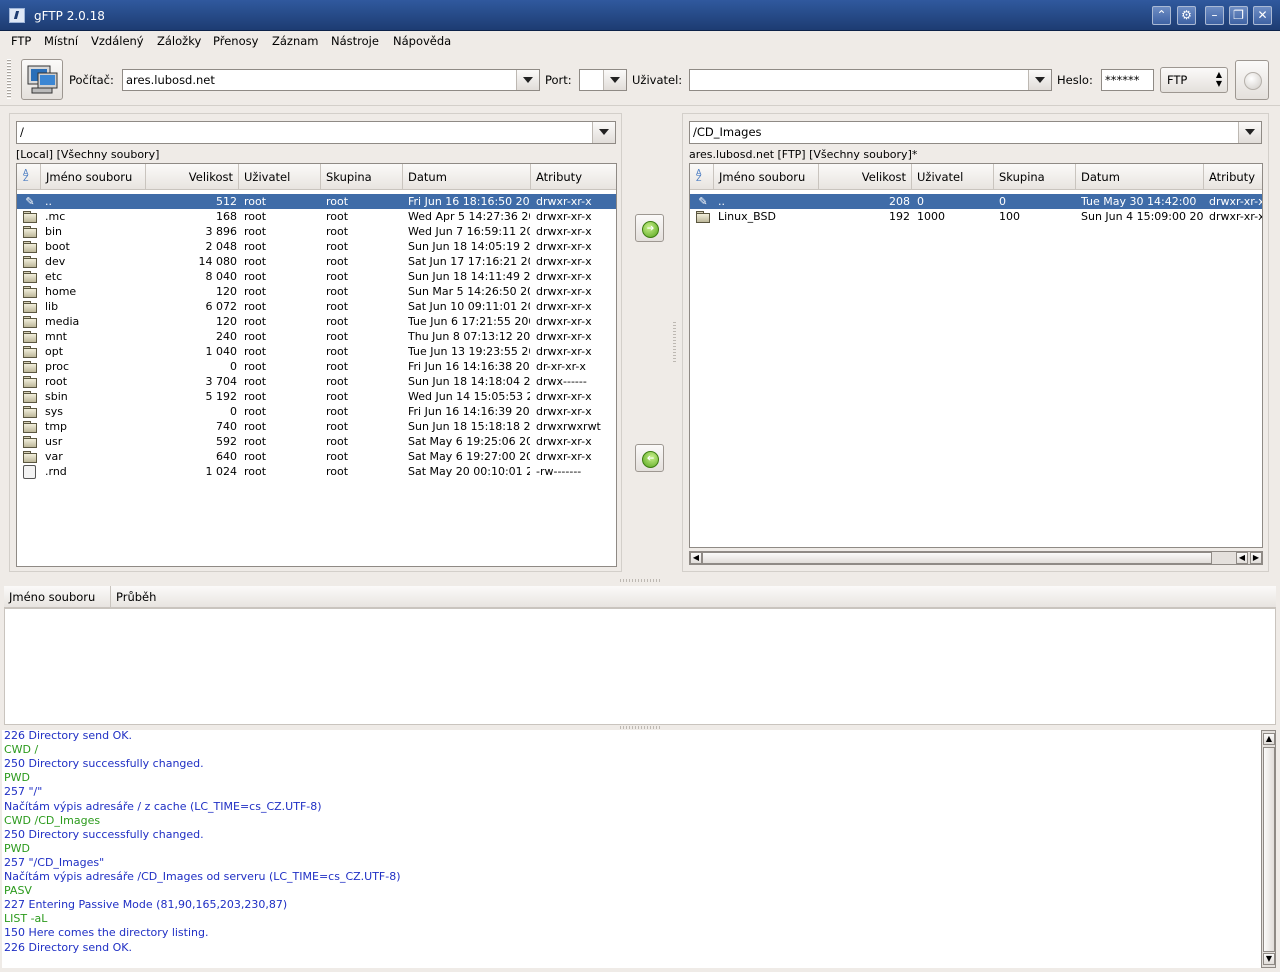 The image size is (1280, 972). Describe the element at coordinates (640, 727) in the screenshot. I see `log-splitter` at that location.